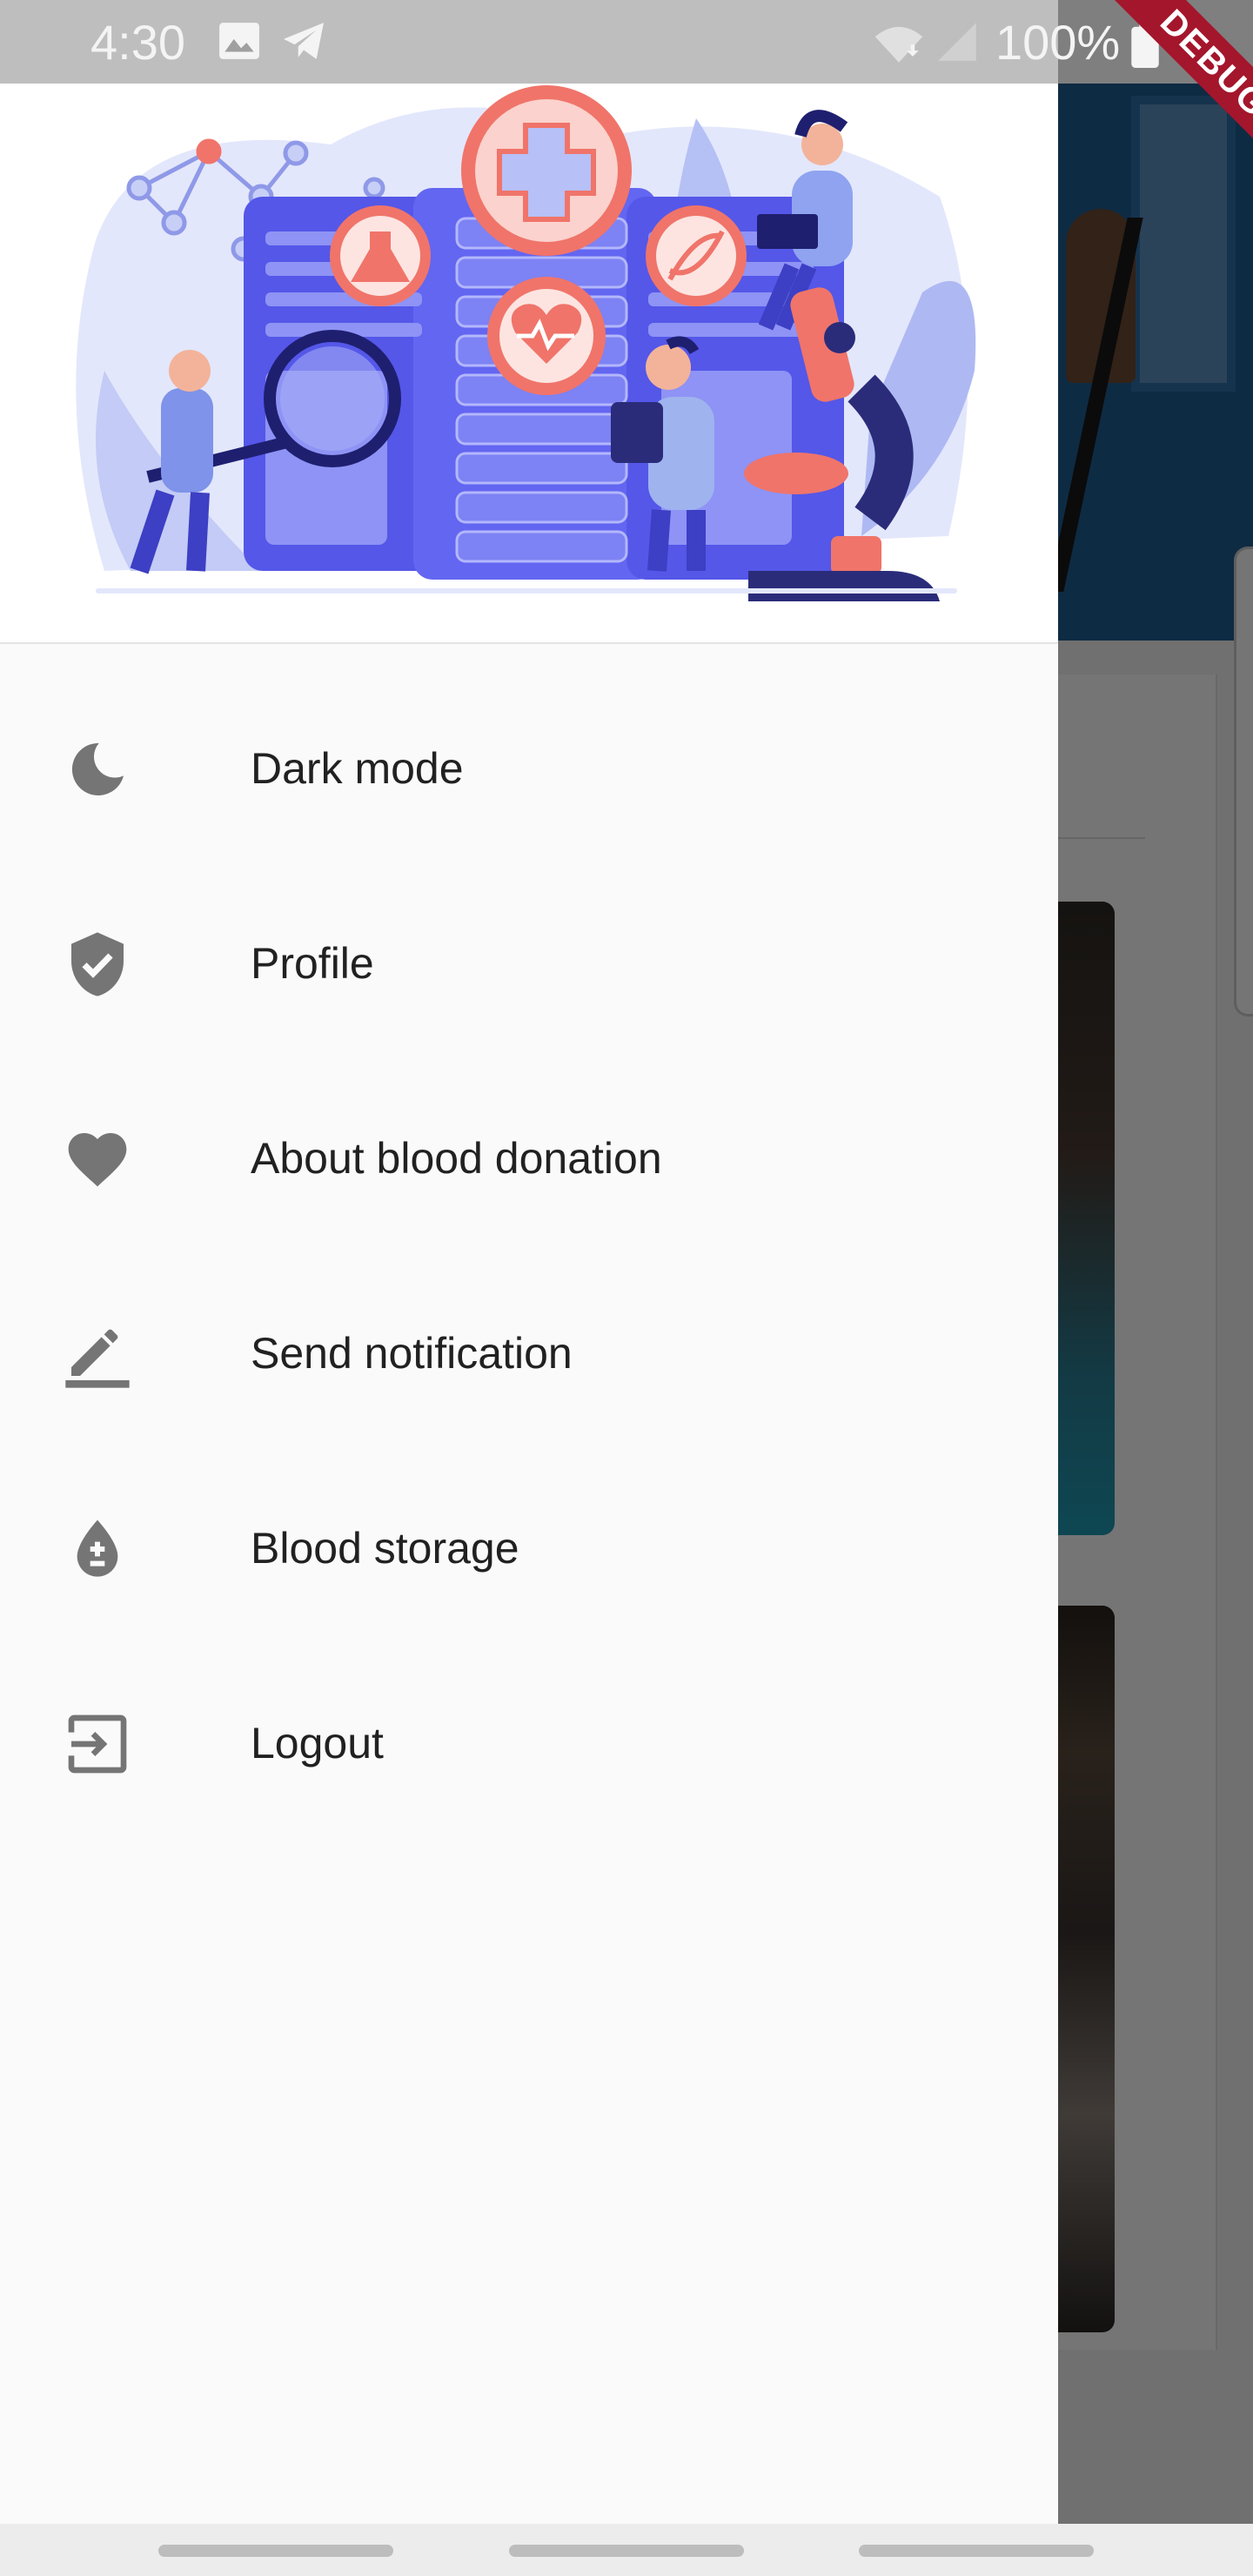  I want to click on drawer-item-dark-mode: Dark mode, so click(529, 769).